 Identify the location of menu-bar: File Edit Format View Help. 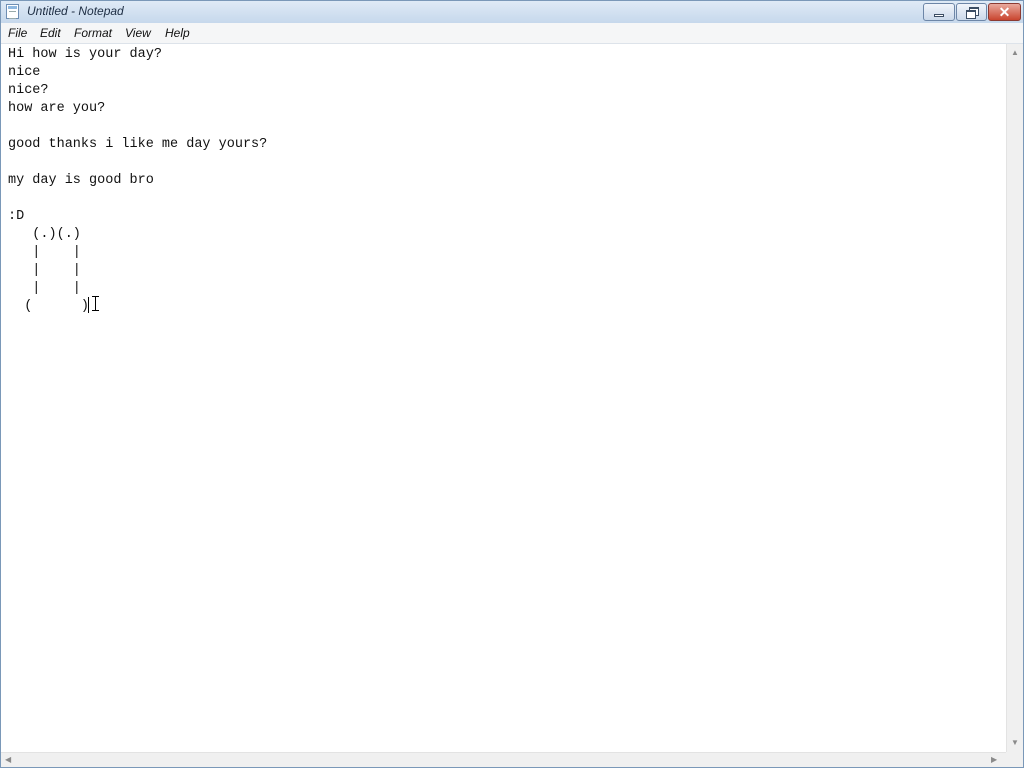
(512, 33).